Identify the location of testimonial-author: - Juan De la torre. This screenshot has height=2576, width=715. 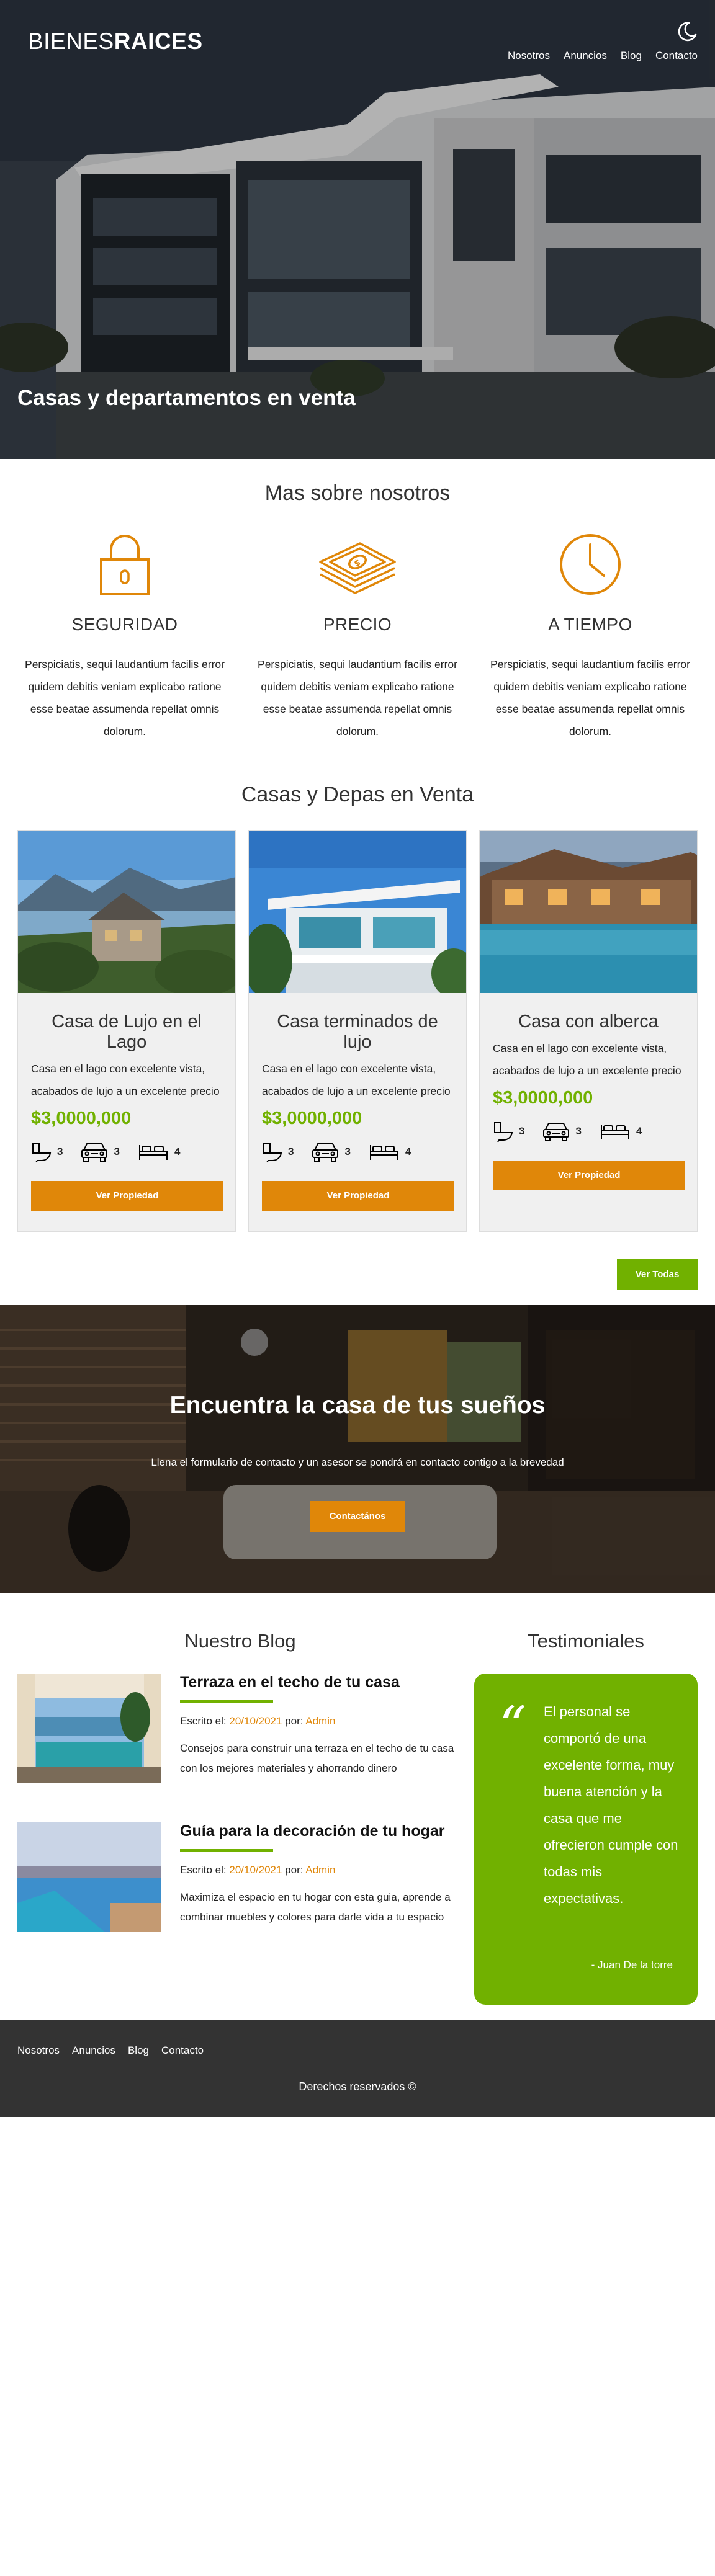
(632, 1965).